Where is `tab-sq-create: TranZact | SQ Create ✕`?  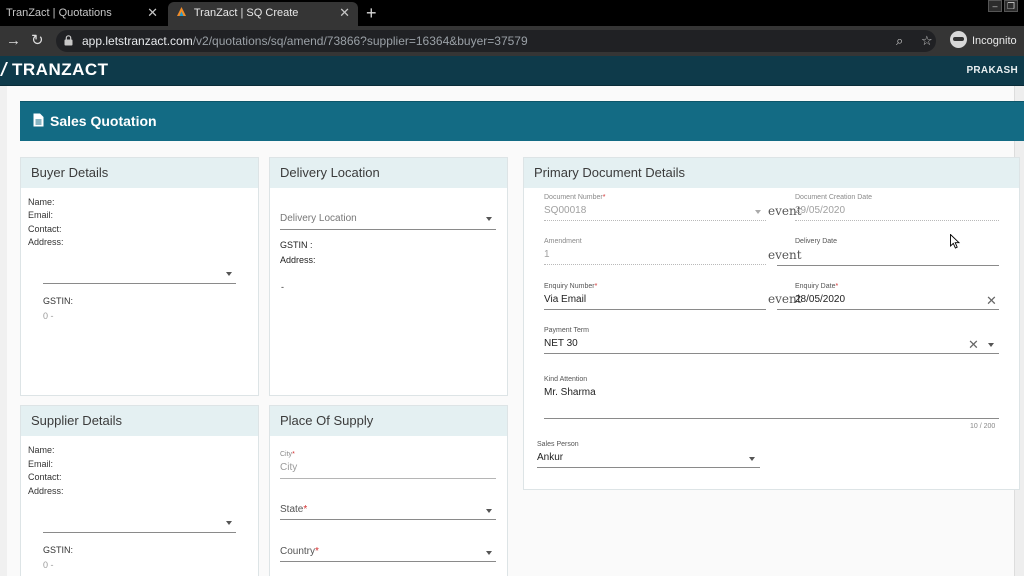
tab-sq-create: TranZact | SQ Create ✕ is located at coordinates (263, 14).